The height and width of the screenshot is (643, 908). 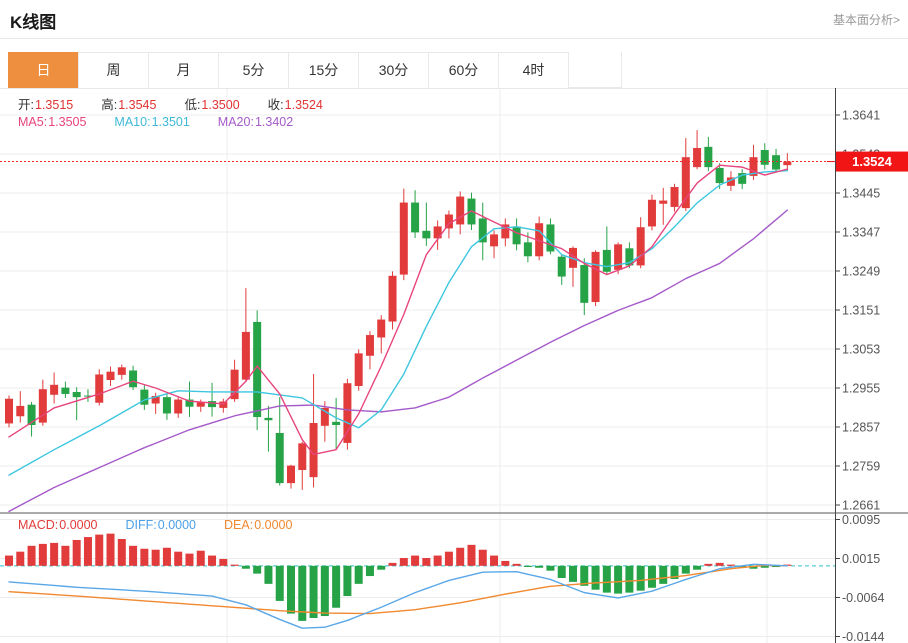 What do you see at coordinates (861, 116) in the screenshot?
I see `svg-text: 1.3641` at bounding box center [861, 116].